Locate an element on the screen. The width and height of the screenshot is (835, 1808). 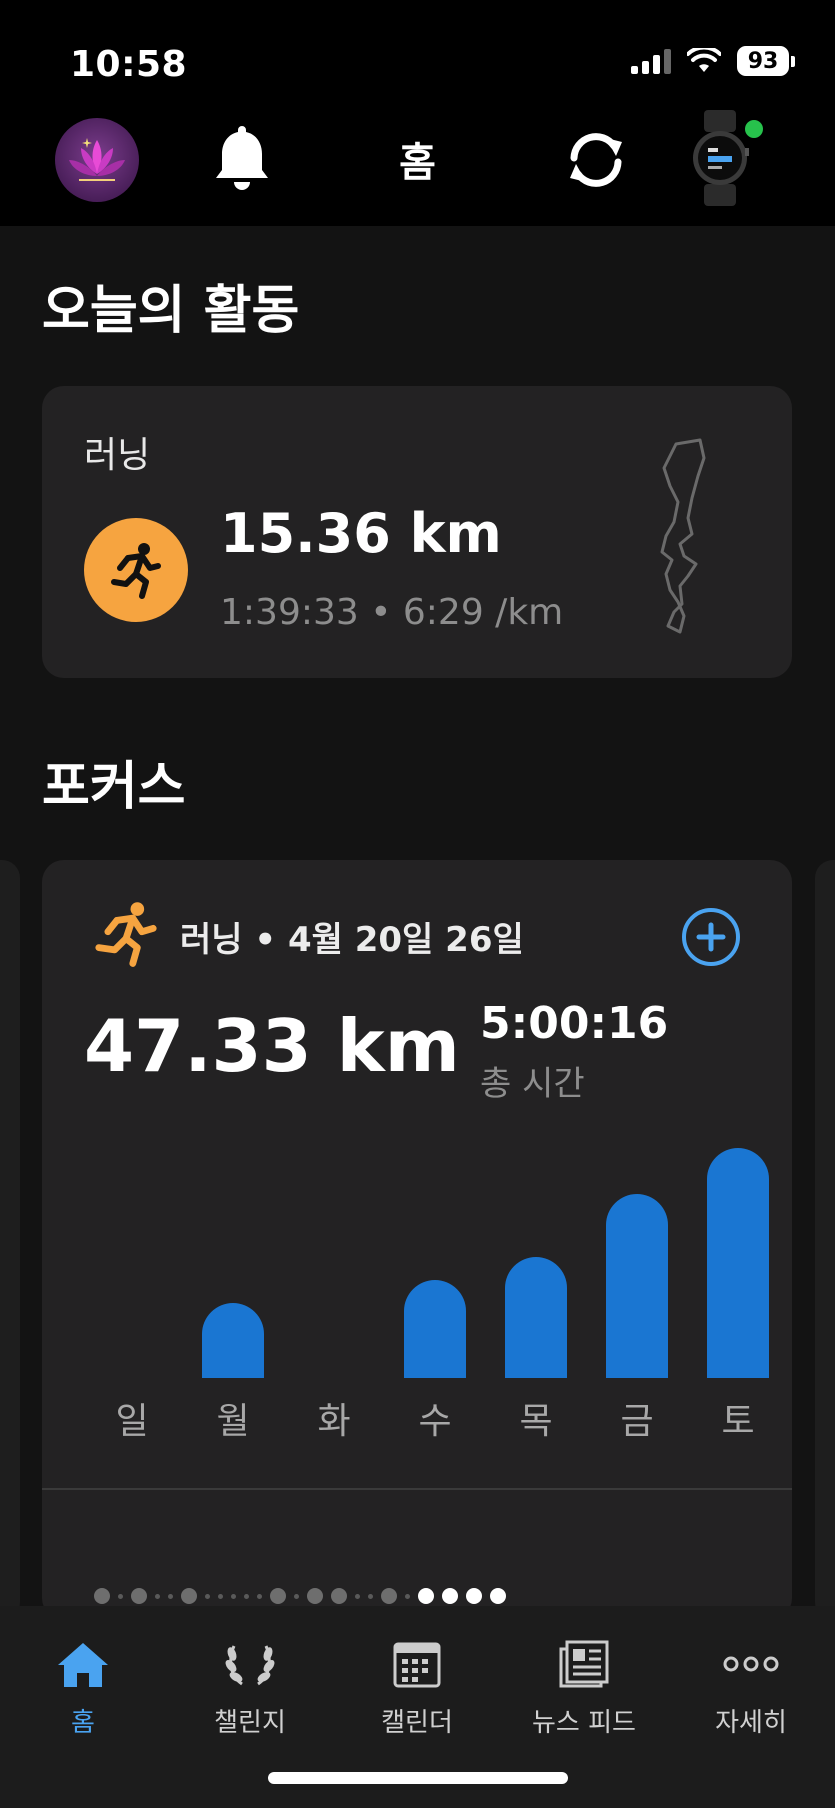
calendar-icon is located at coordinates (417, 1665).